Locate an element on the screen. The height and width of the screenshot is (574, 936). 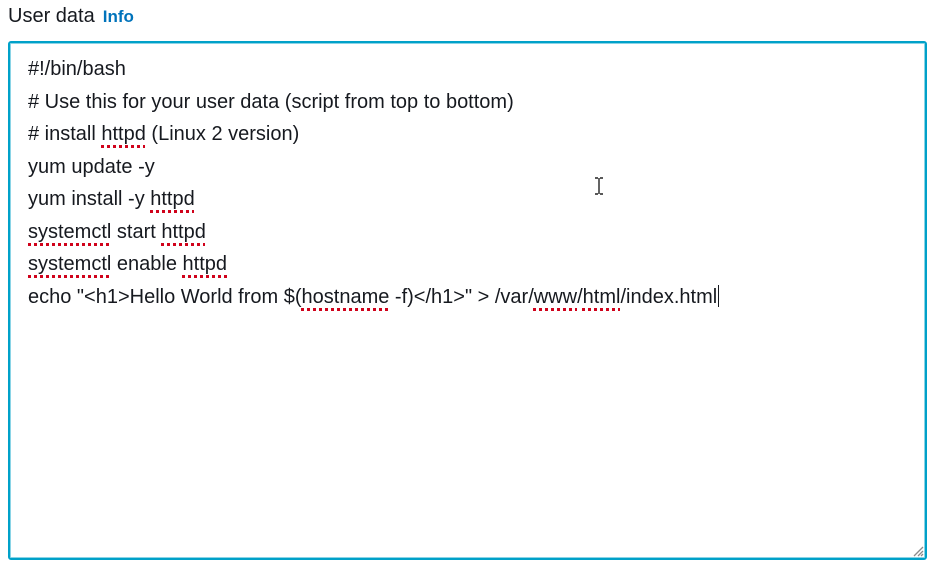
code-text: #!/bin/bash is located at coordinates (77, 69).